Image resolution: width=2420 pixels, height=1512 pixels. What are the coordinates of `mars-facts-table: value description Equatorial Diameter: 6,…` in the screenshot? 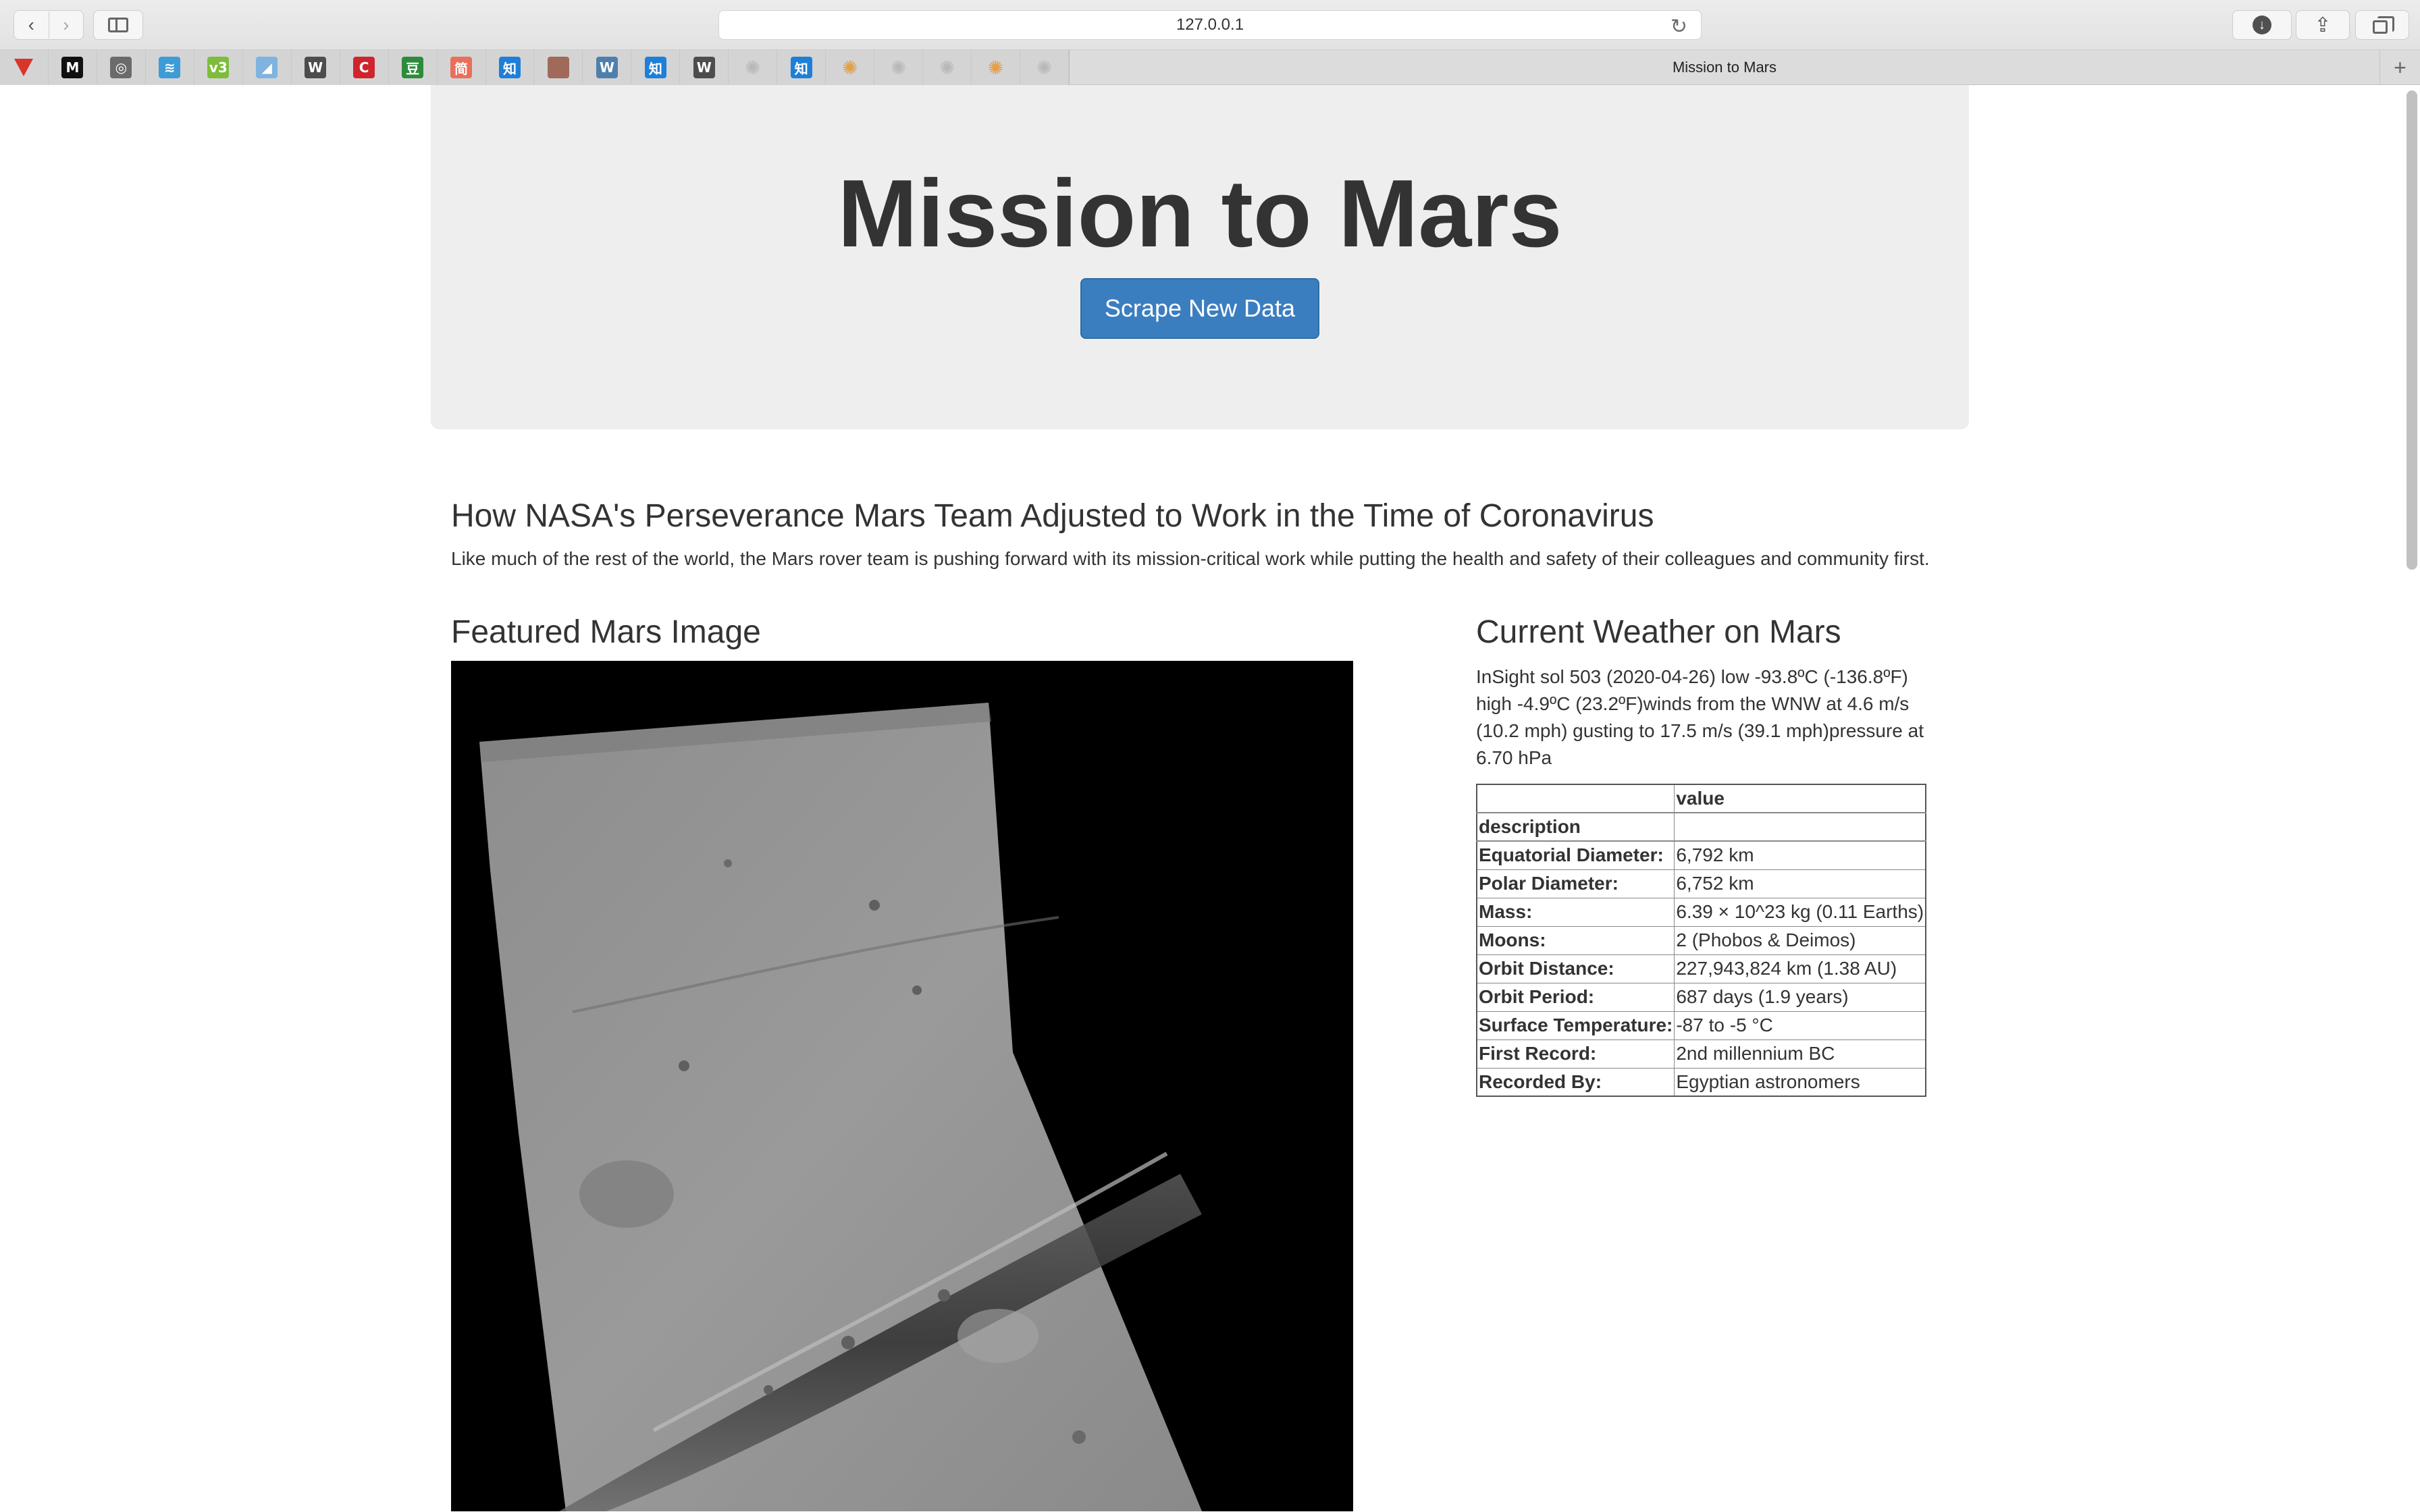 It's located at (1701, 941).